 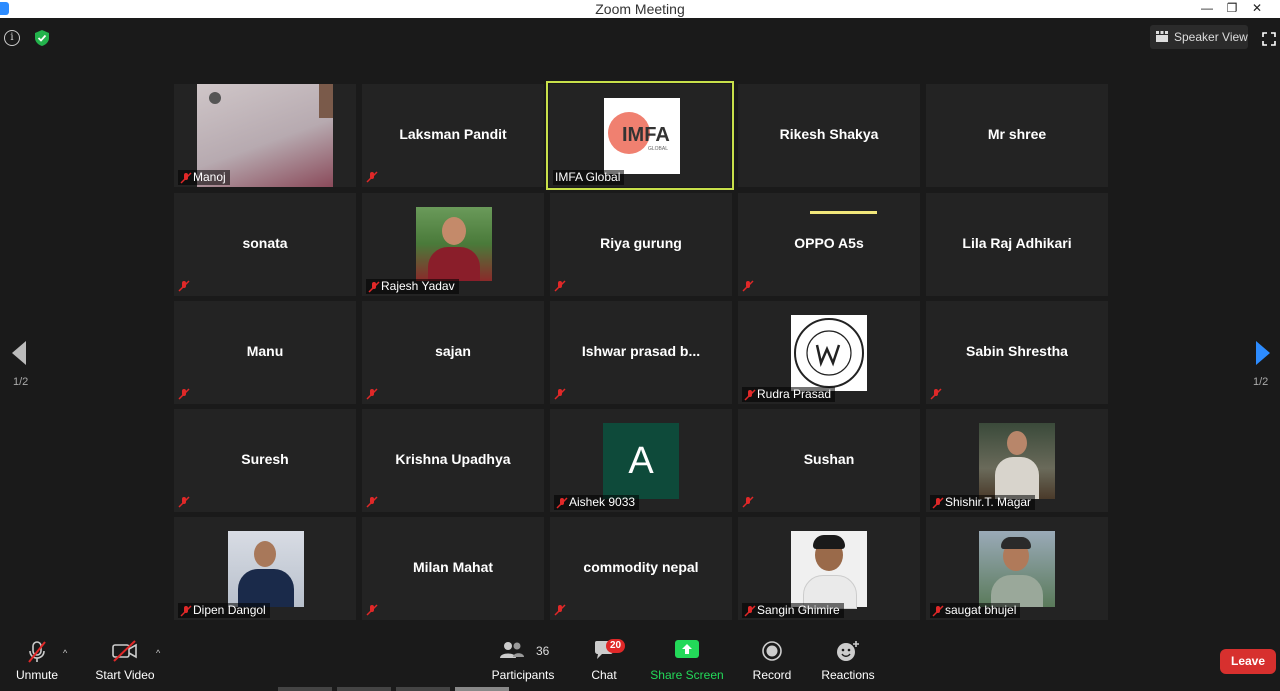 What do you see at coordinates (829, 568) in the screenshot?
I see `participant-tile: Sangin Ghimire` at bounding box center [829, 568].